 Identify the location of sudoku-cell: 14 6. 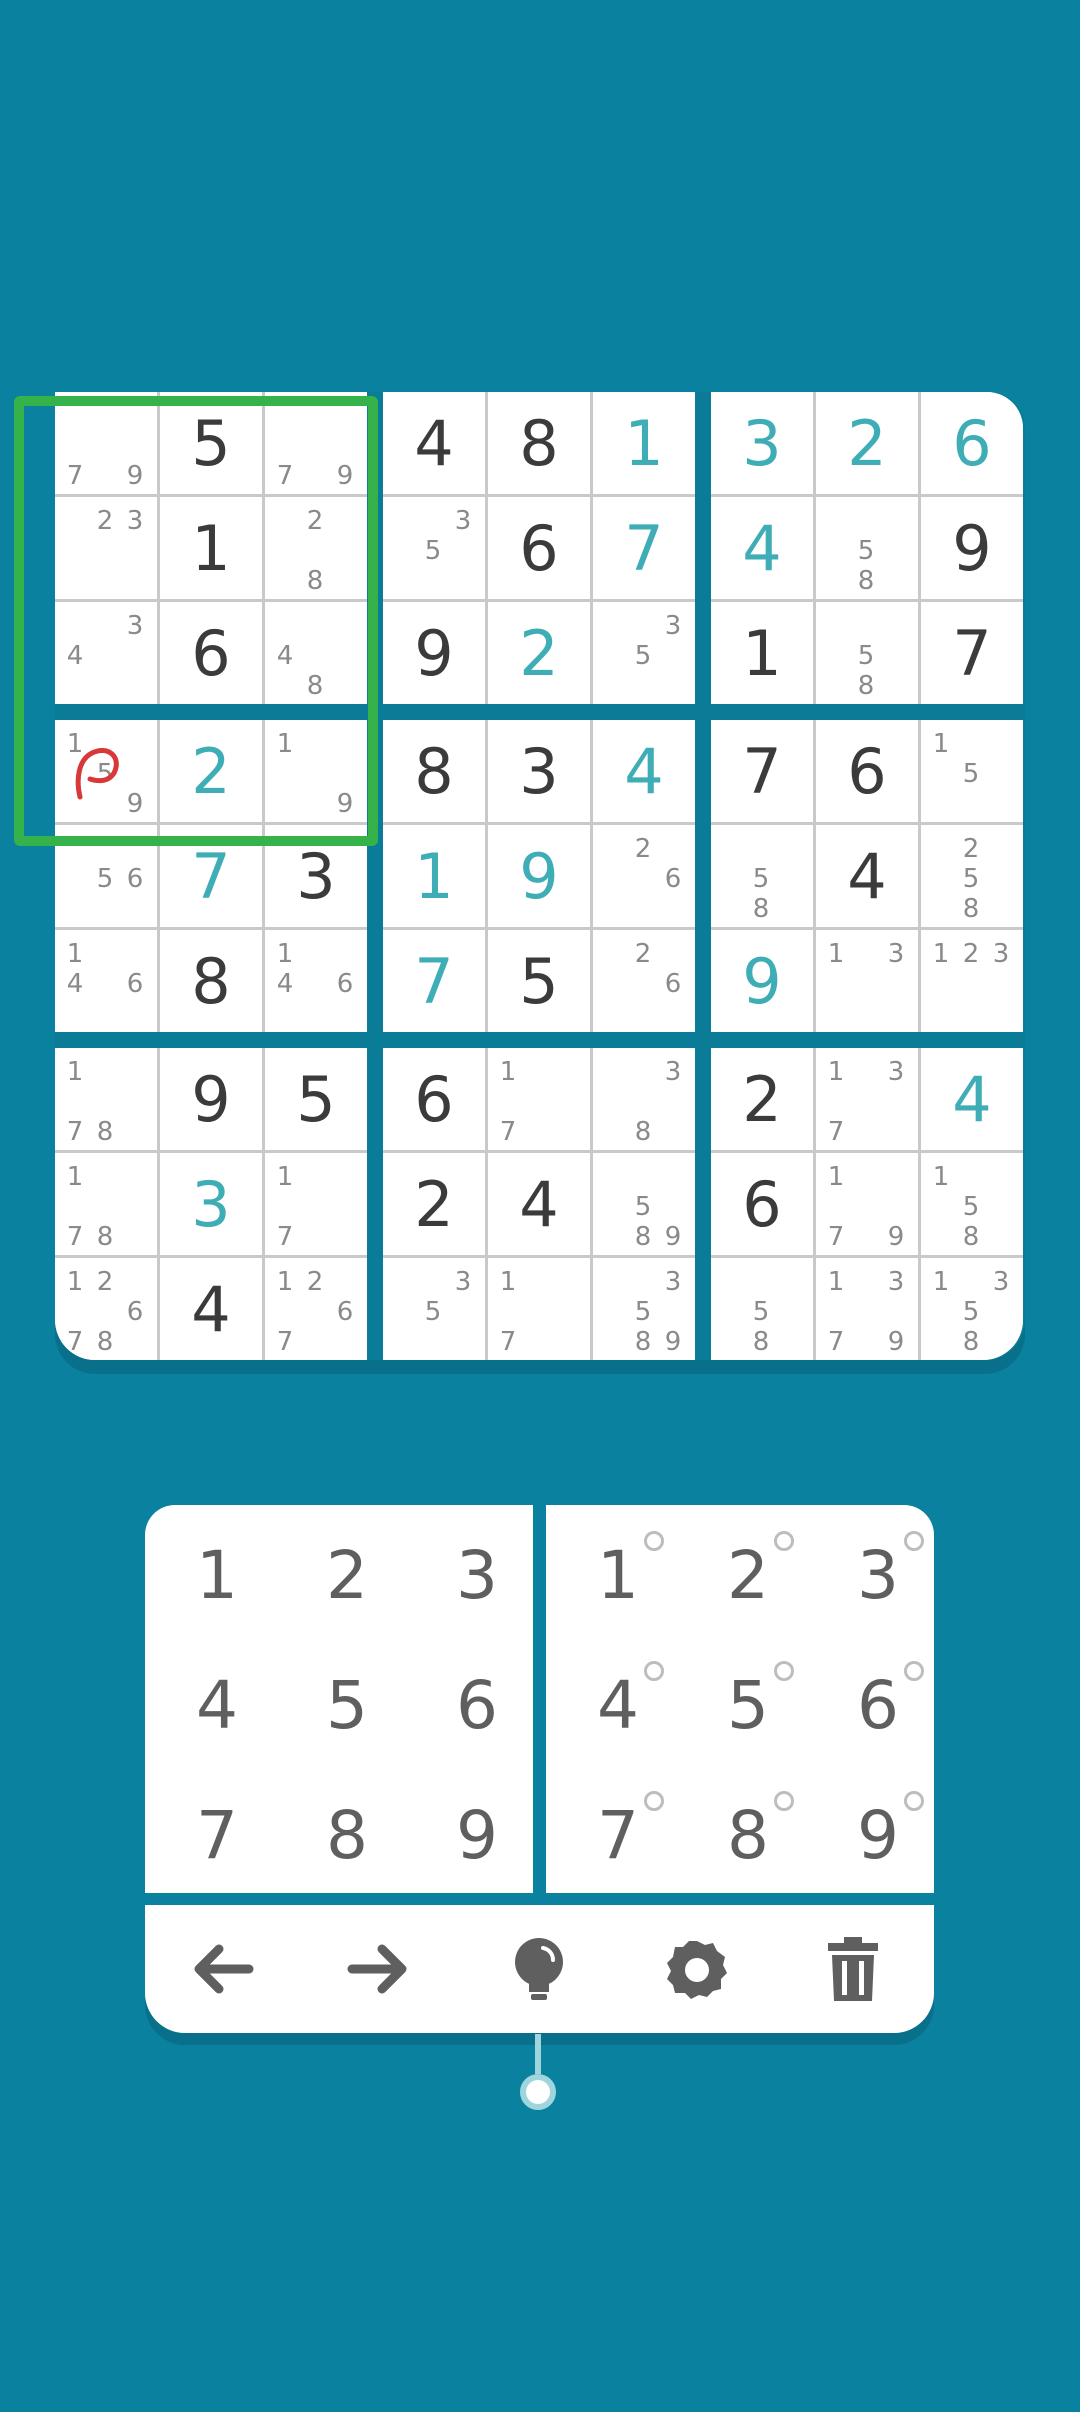
(316, 981).